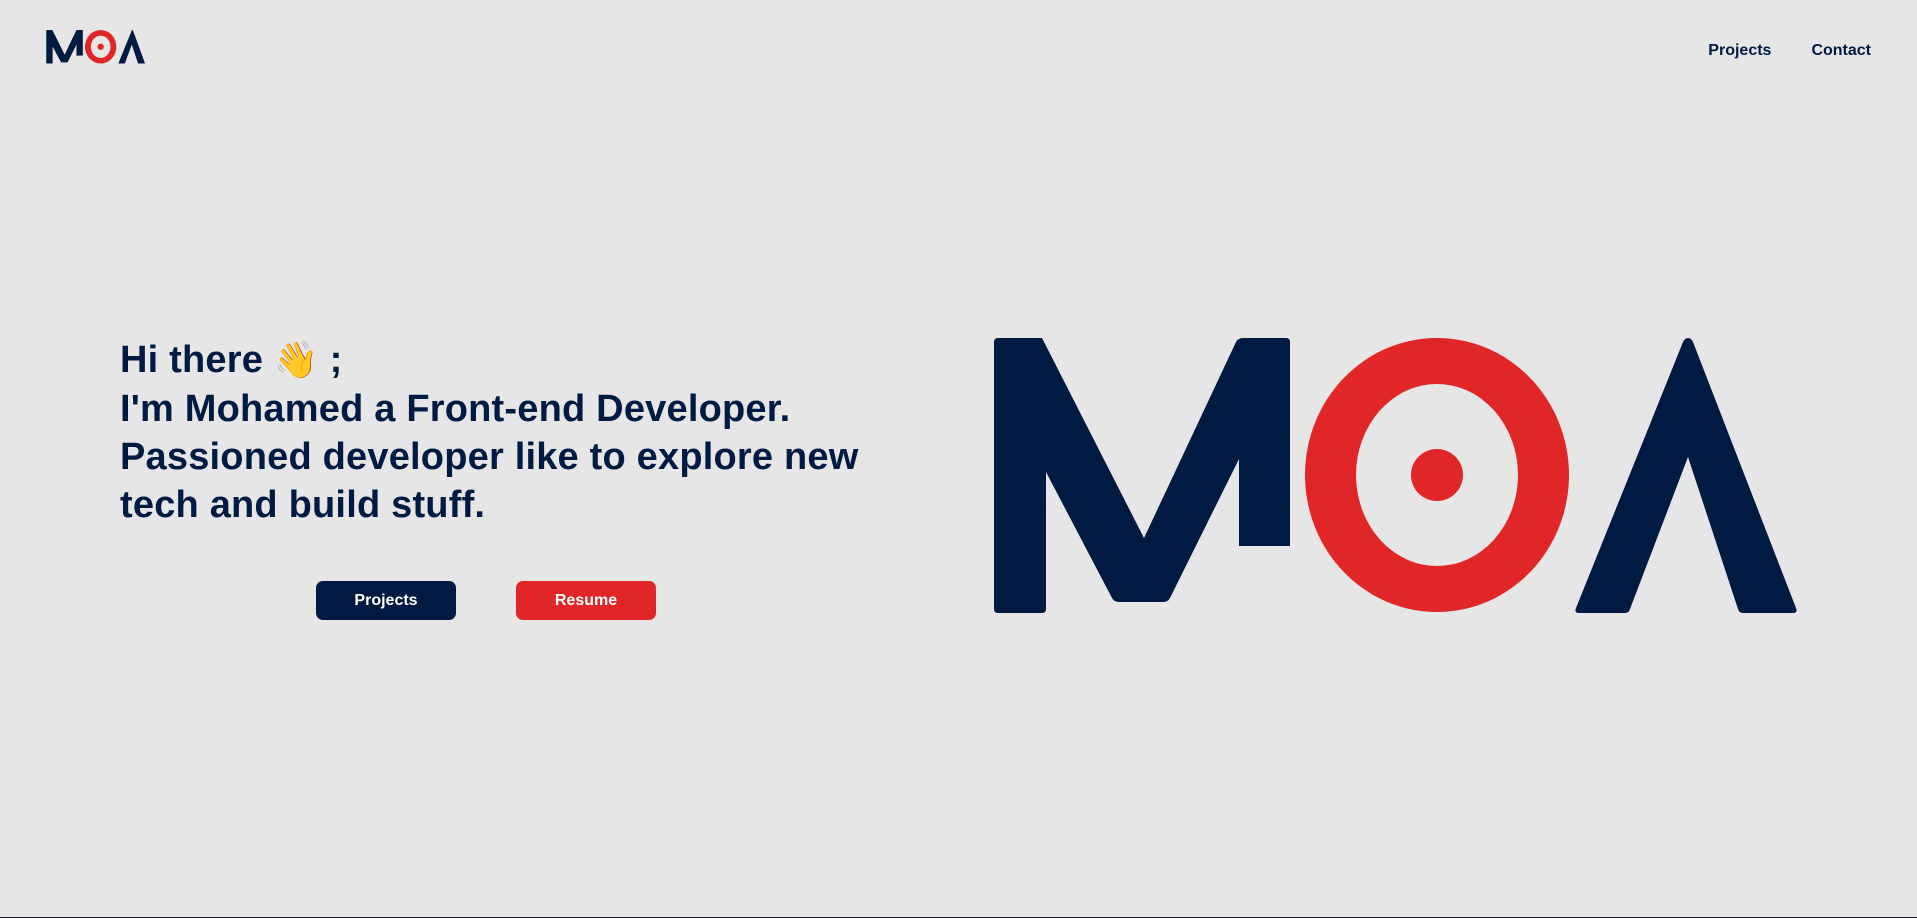 This screenshot has width=1917, height=918. Describe the element at coordinates (455, 409) in the screenshot. I see `hero-title: I'm Mohamed a Front-end Developer.` at that location.